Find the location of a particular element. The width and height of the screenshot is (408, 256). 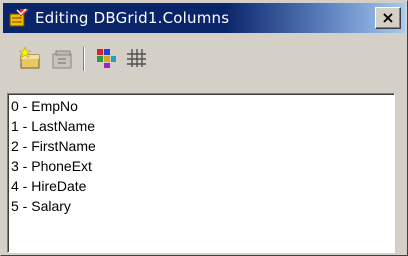

list-item: 0 - EmpNo is located at coordinates (202, 106).